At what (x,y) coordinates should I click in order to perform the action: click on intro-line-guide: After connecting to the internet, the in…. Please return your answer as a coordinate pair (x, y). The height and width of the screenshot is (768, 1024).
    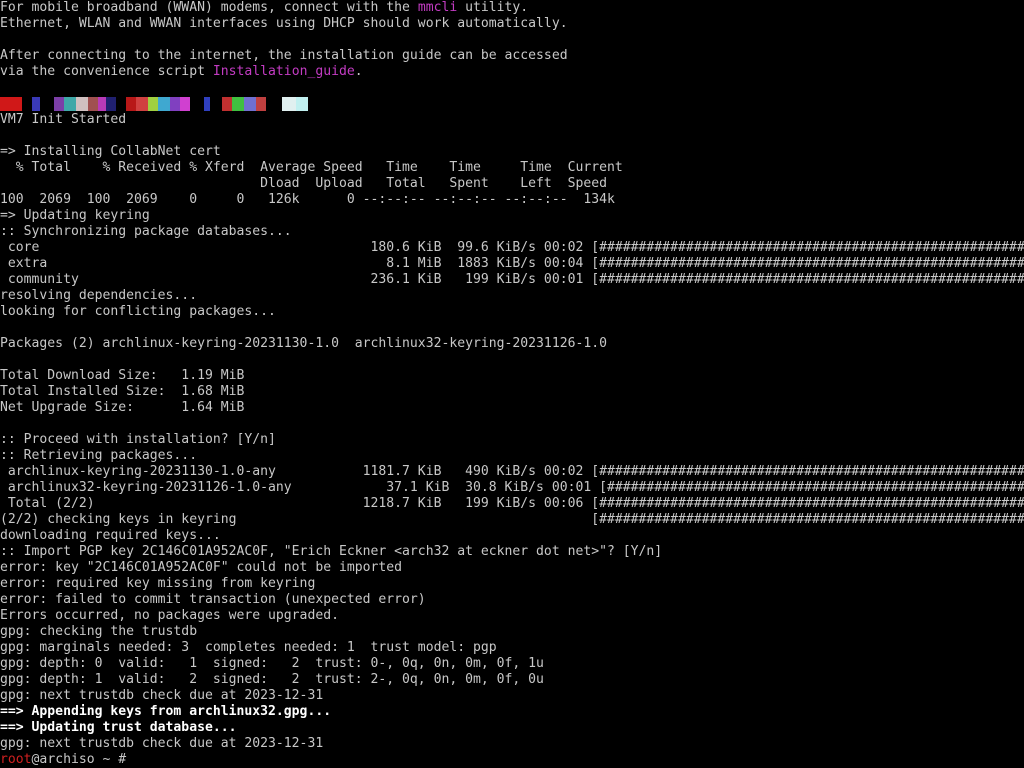
    Looking at the image, I should click on (284, 55).